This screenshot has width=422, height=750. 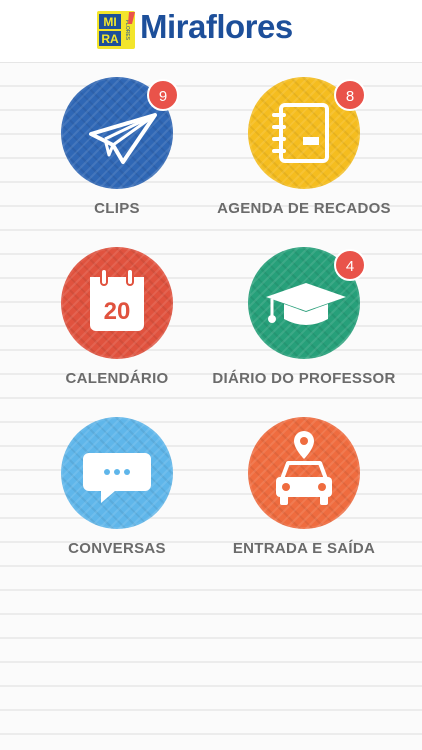 What do you see at coordinates (304, 378) in the screenshot?
I see `diario-label: DIÁRIO DO PROFESSOR` at bounding box center [304, 378].